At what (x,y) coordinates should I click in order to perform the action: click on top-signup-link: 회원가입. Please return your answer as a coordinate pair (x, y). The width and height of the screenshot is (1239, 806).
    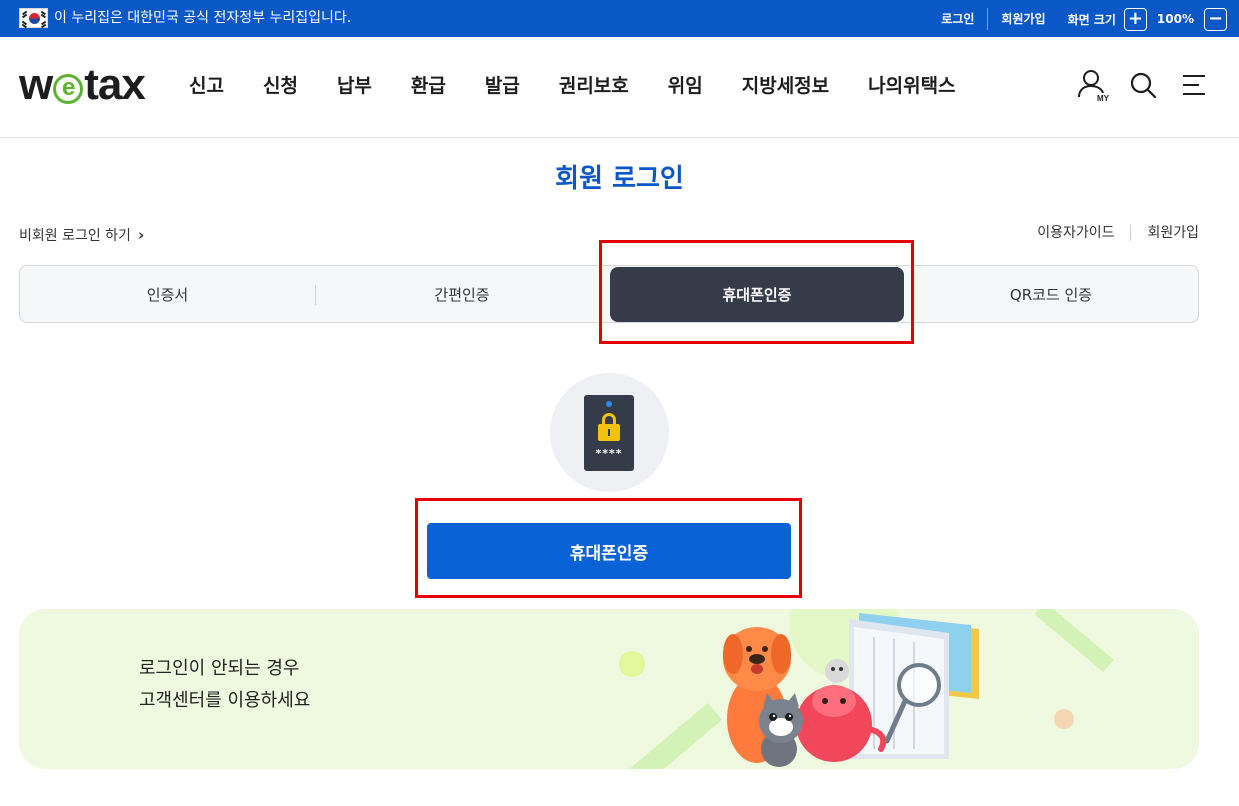
    Looking at the image, I should click on (1023, 19).